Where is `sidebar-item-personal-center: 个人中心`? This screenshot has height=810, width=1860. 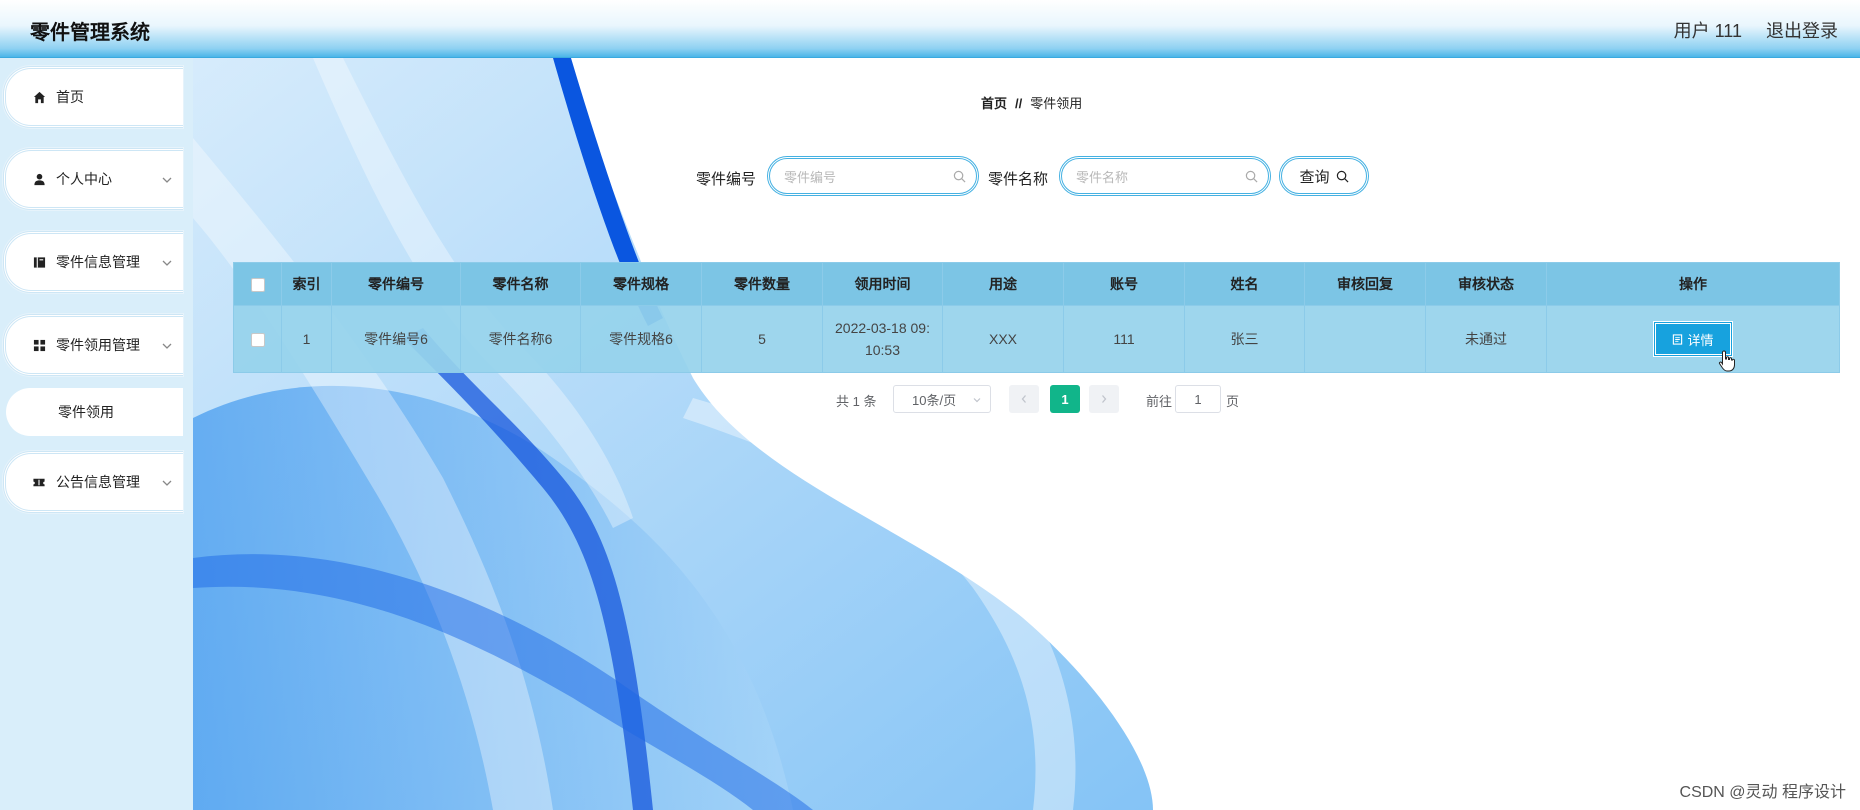 sidebar-item-personal-center: 个人中心 is located at coordinates (93, 179).